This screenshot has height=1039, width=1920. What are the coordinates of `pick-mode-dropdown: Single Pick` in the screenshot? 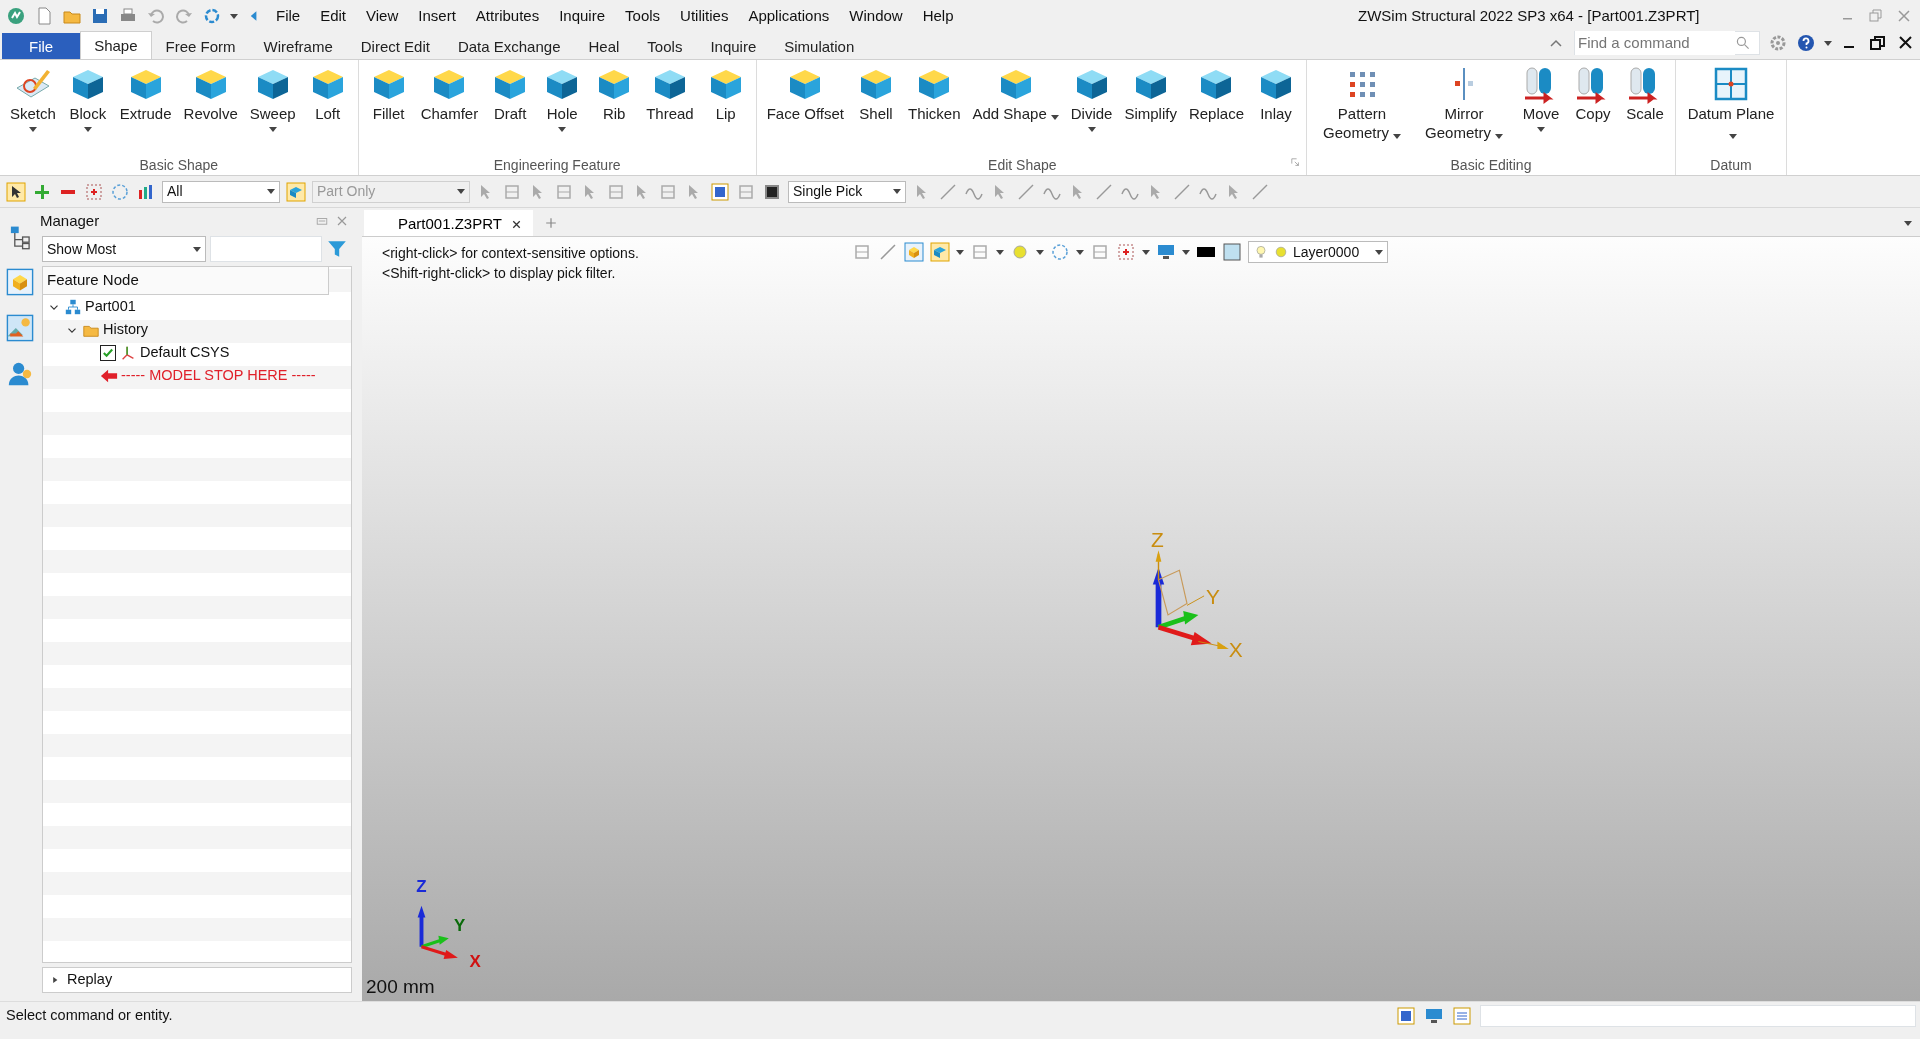 It's located at (847, 191).